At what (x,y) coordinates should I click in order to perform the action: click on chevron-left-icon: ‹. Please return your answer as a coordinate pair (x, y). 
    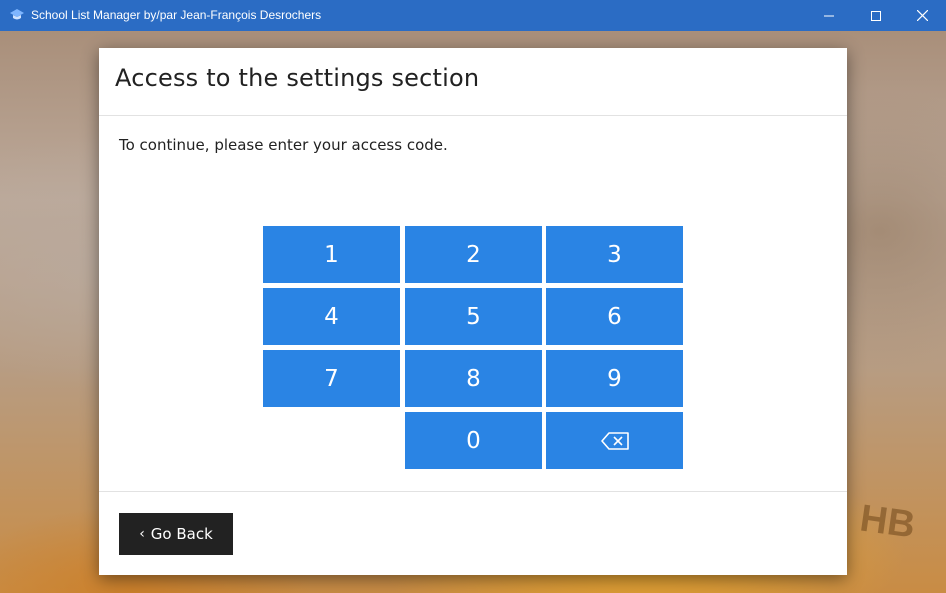
    Looking at the image, I should click on (142, 534).